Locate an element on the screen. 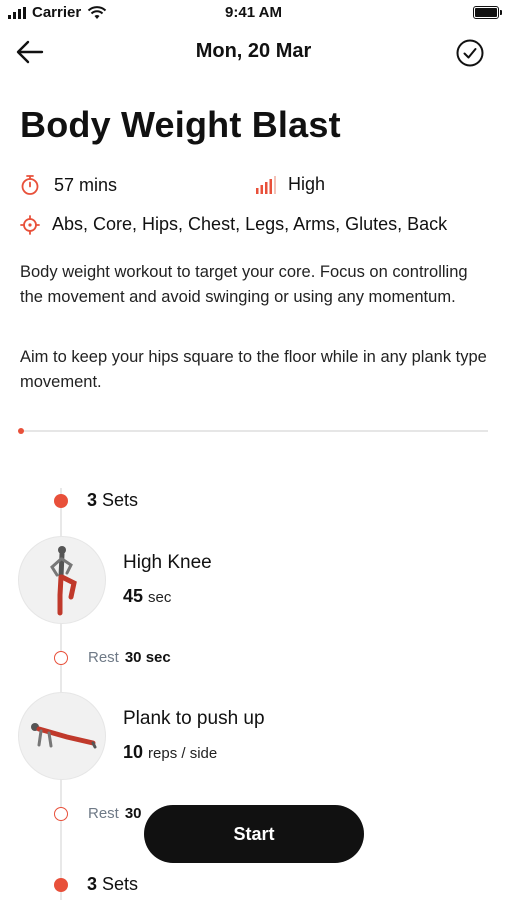  progress-track is located at coordinates (254, 431).